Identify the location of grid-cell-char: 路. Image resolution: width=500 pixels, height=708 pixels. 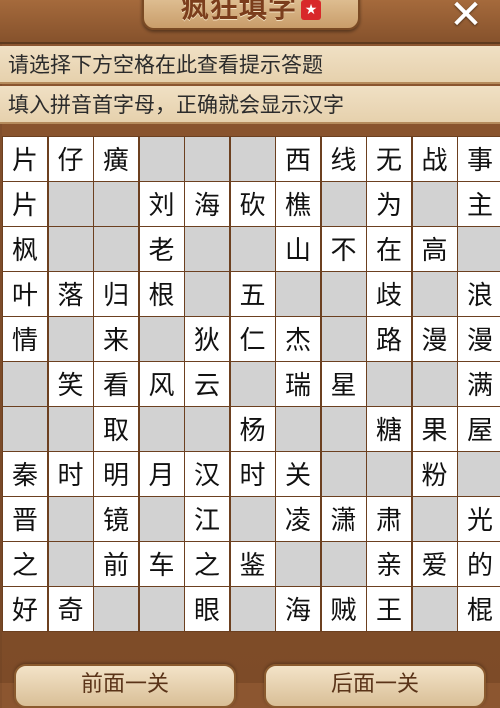
(389, 339).